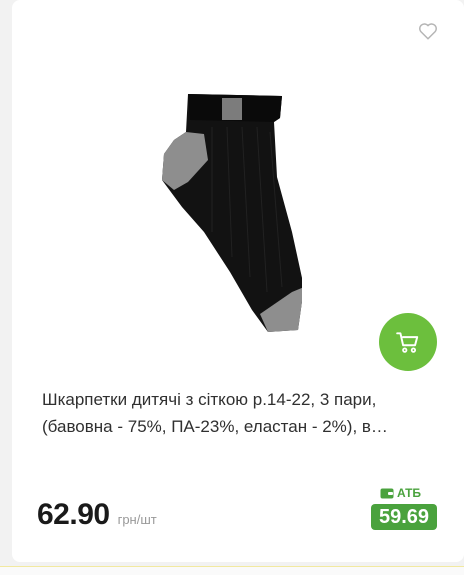  Describe the element at coordinates (409, 493) in the screenshot. I see `atb-label-text: АТБ` at that location.